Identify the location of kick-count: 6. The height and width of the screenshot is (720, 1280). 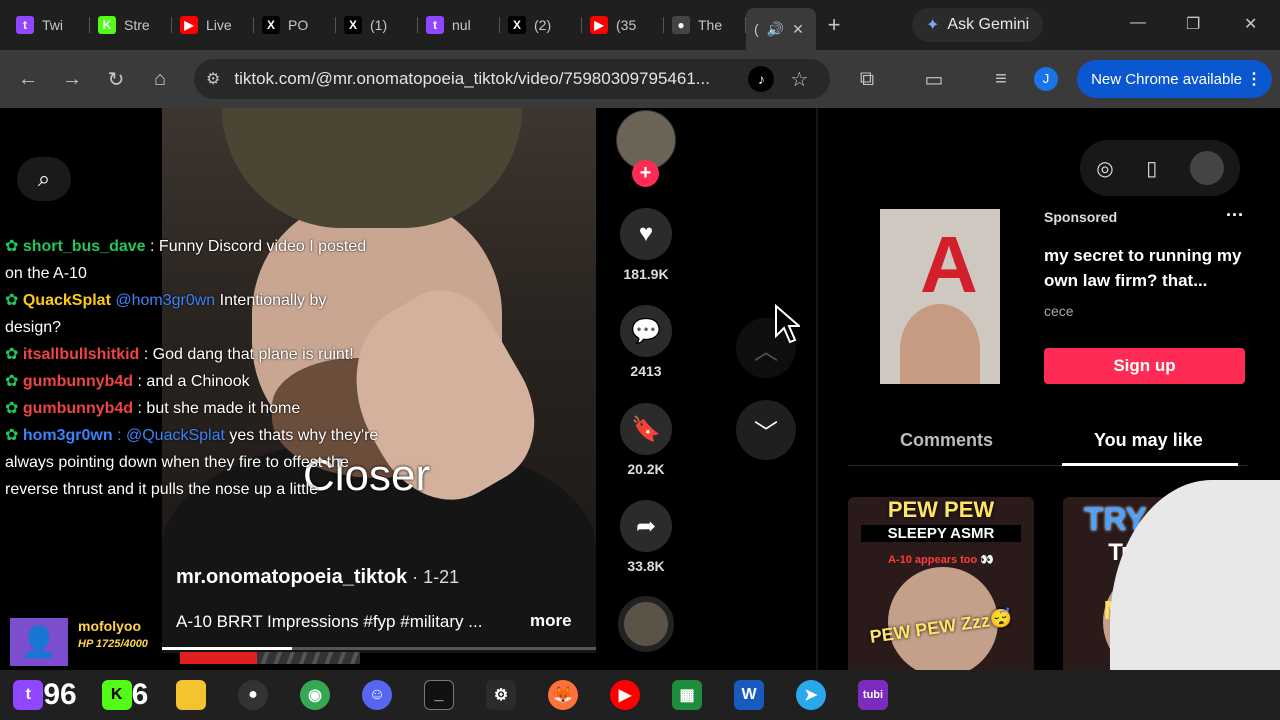
(140, 694).